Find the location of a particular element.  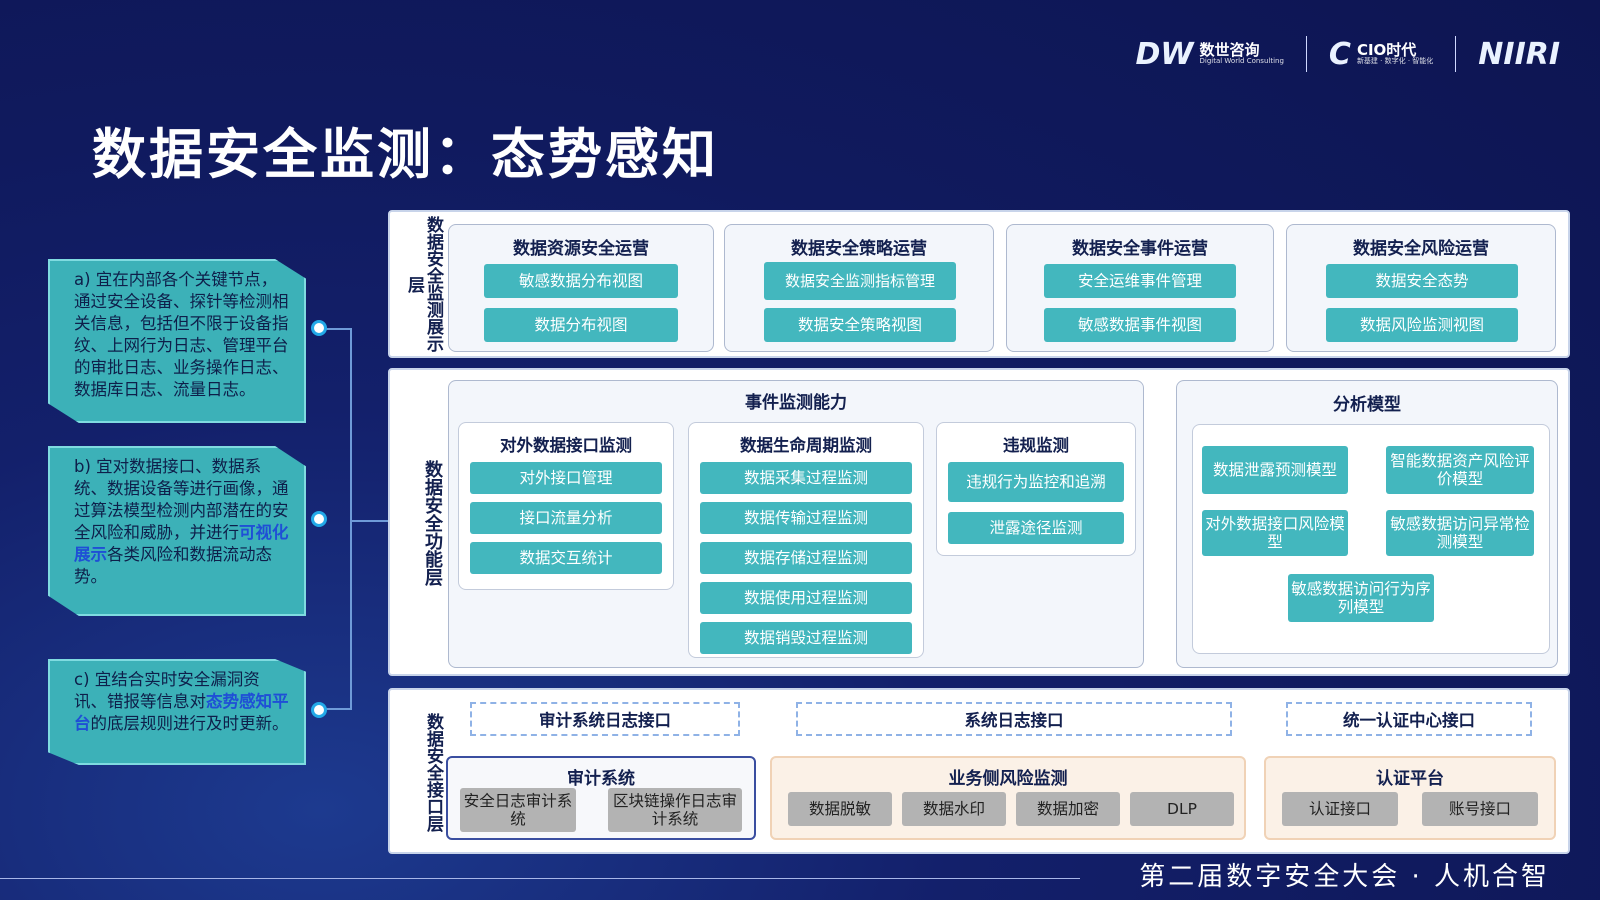

view-sensitive-data-distribution: 敏感数据分布视图 is located at coordinates (581, 281).